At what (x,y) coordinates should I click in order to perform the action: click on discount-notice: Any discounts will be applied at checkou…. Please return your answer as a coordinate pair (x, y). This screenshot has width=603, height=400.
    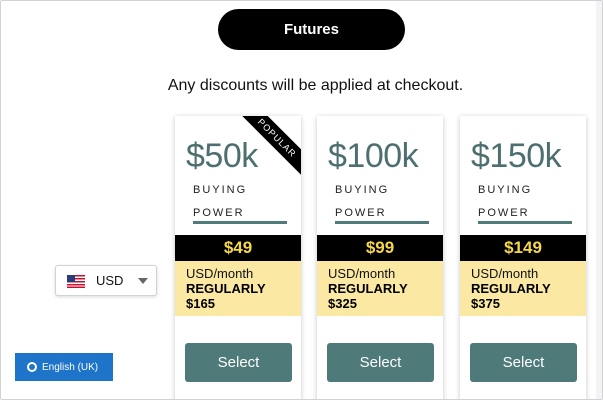
    Looking at the image, I should click on (315, 85).